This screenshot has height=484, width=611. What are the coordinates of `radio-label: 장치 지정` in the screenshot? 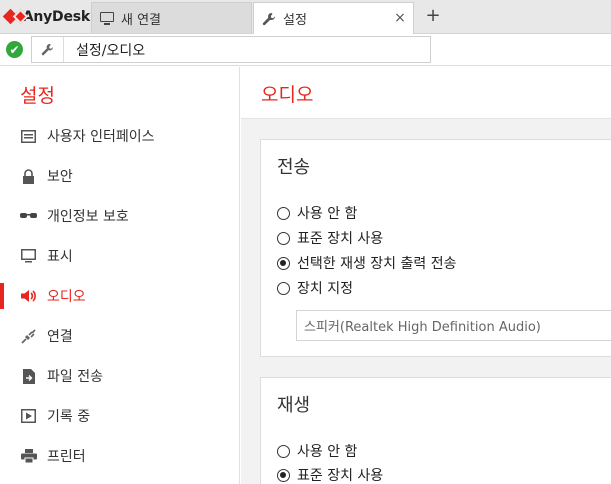 It's located at (325, 289).